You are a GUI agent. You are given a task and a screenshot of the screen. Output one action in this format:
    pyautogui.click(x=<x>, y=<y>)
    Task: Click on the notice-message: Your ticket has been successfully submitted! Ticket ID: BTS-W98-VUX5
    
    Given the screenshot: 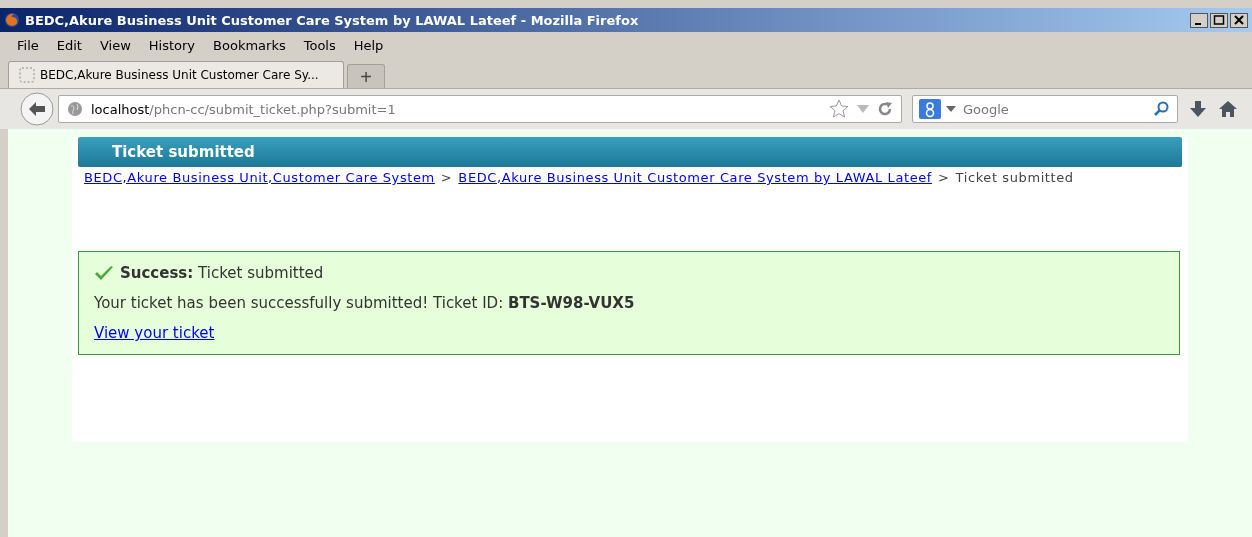 What is the action you would take?
    pyautogui.click(x=365, y=303)
    